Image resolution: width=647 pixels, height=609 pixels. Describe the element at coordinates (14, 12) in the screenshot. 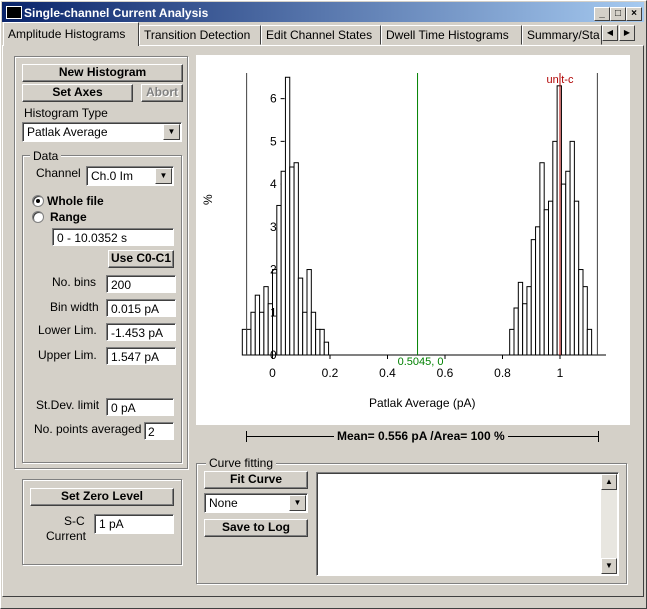

I see `app-icon` at that location.